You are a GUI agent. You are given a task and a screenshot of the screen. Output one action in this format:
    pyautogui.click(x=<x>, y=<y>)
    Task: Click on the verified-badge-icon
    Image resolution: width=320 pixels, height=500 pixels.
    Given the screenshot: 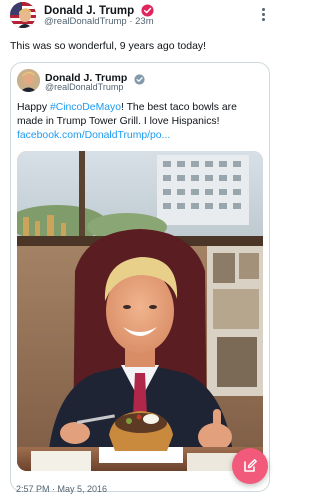 What is the action you would take?
    pyautogui.click(x=139, y=78)
    